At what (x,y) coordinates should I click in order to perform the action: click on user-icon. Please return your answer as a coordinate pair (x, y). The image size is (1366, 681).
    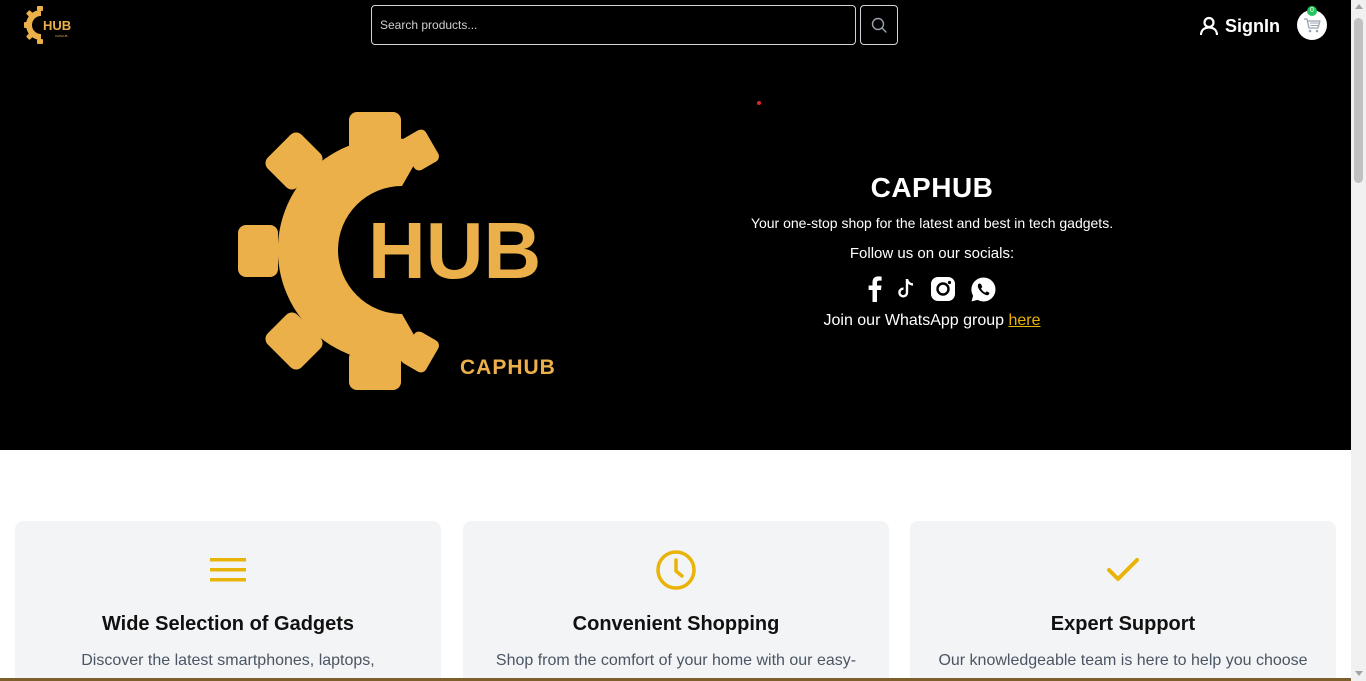
    Looking at the image, I should click on (1209, 26).